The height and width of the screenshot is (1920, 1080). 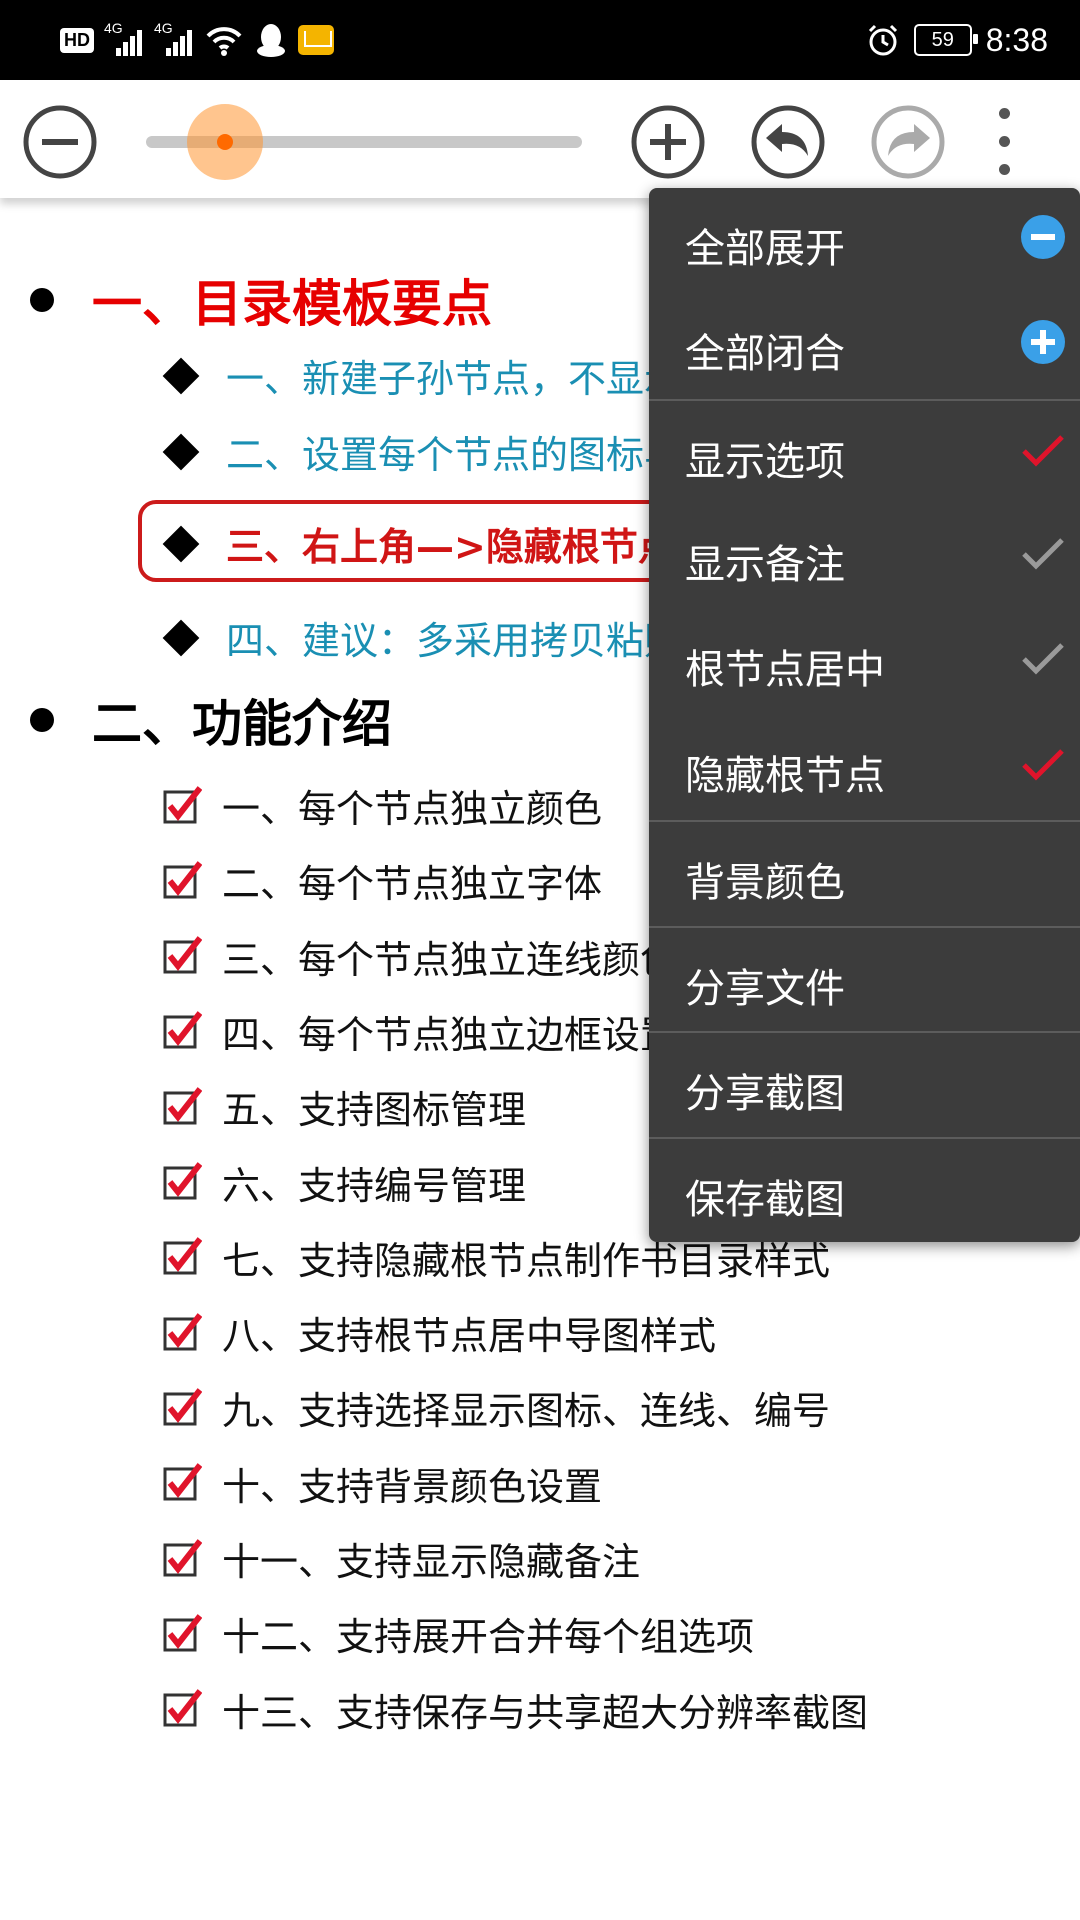 I want to click on alarm-icon, so click(x=882, y=40).